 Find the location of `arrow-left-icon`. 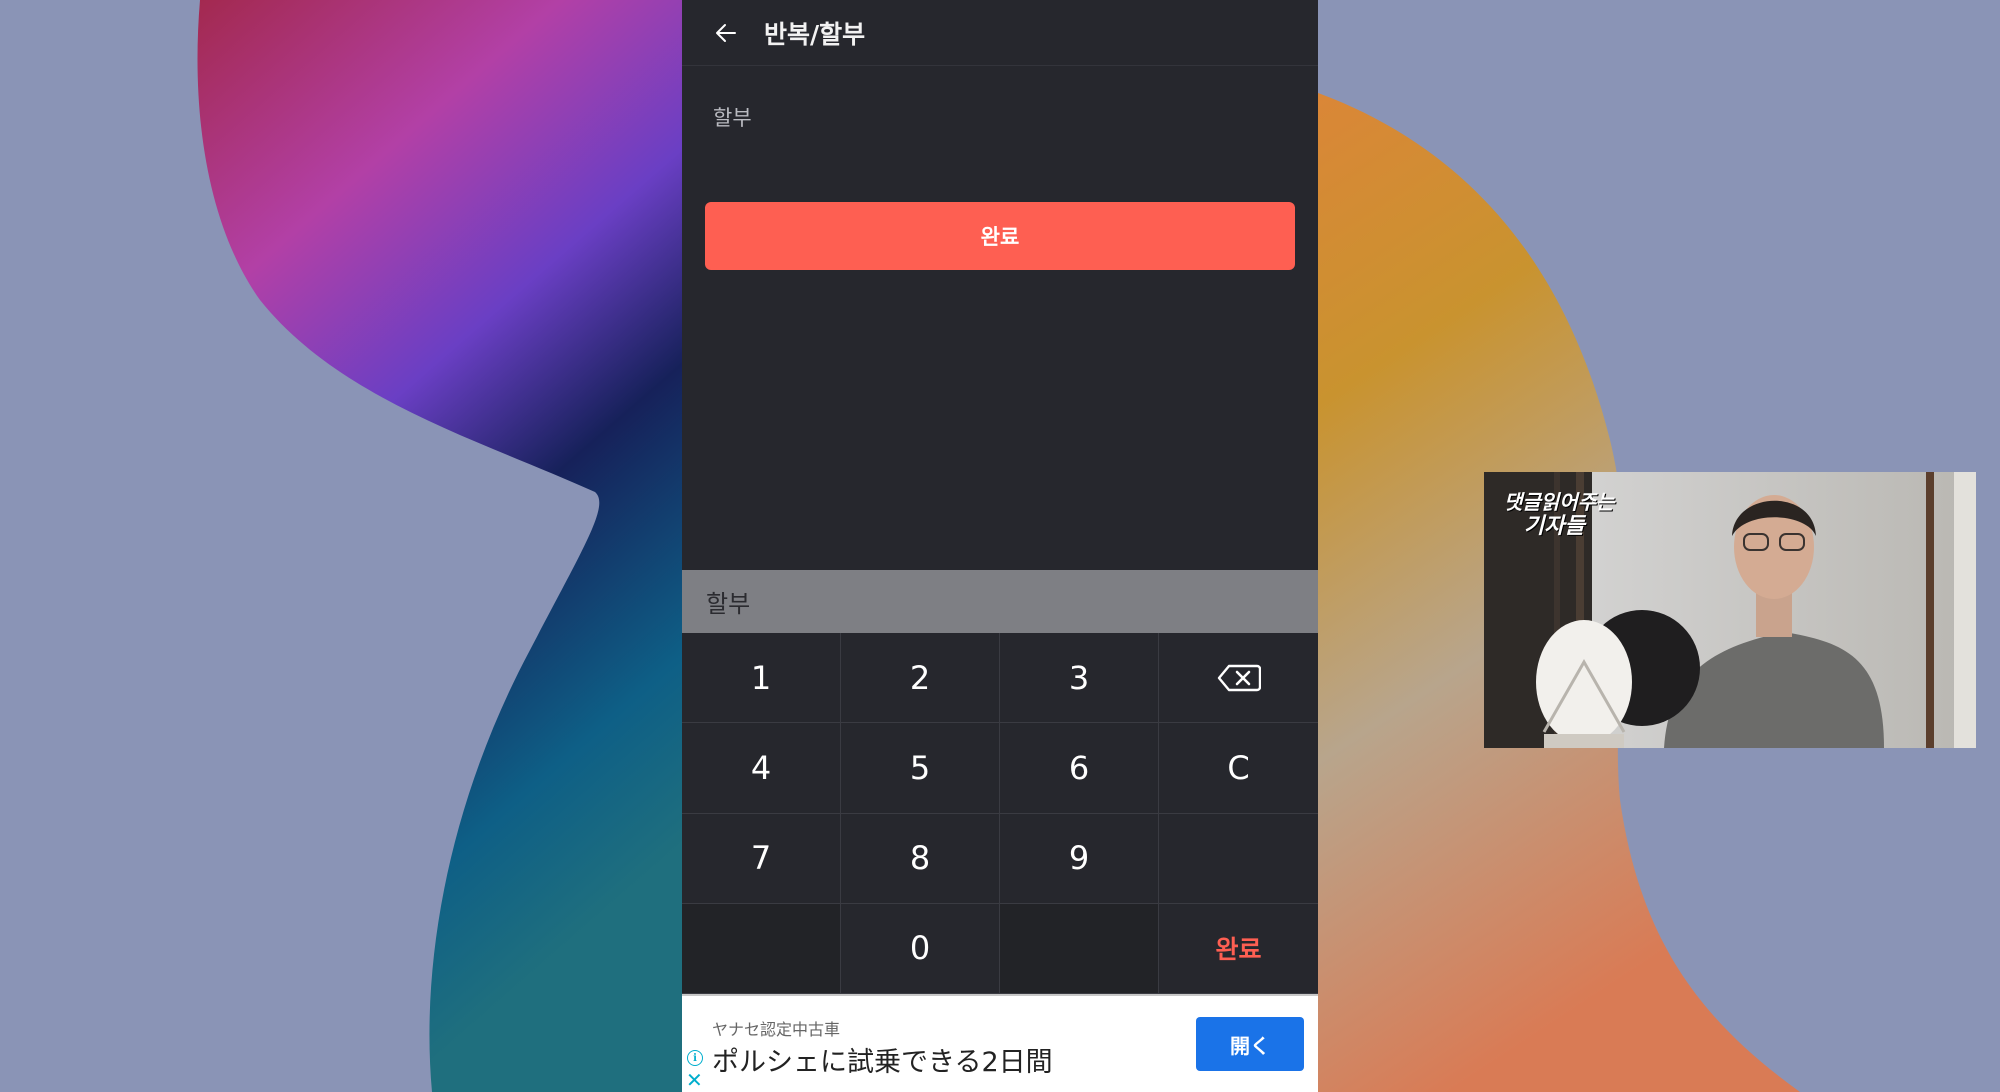

arrow-left-icon is located at coordinates (726, 32).